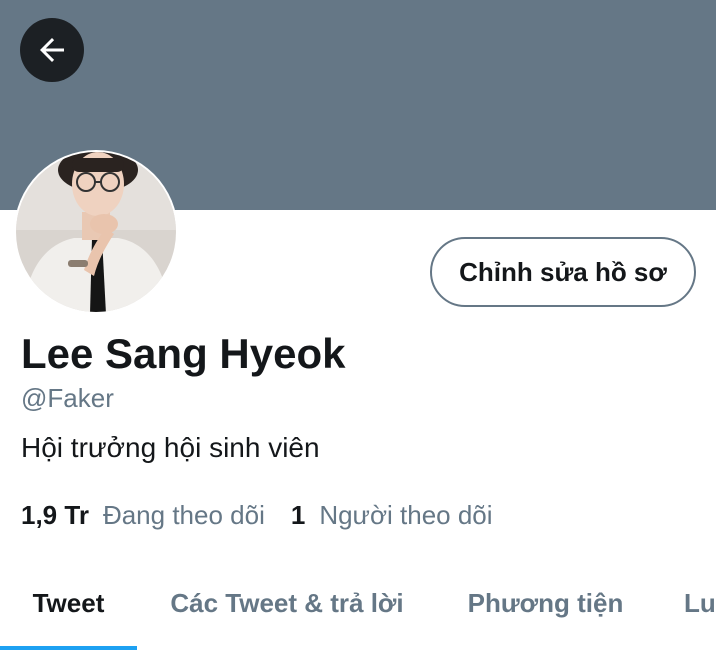  Describe the element at coordinates (287, 603) in the screenshot. I see `tab-tweets-and-replies: Các Tweet & trả lời` at that location.